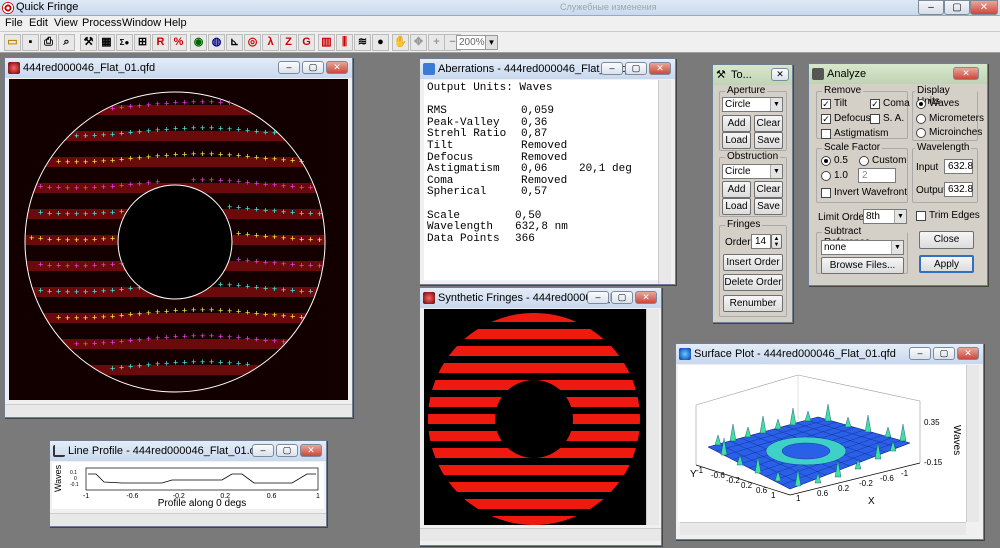 The image size is (1000, 548). I want to click on menu-file: File, so click(14, 23).